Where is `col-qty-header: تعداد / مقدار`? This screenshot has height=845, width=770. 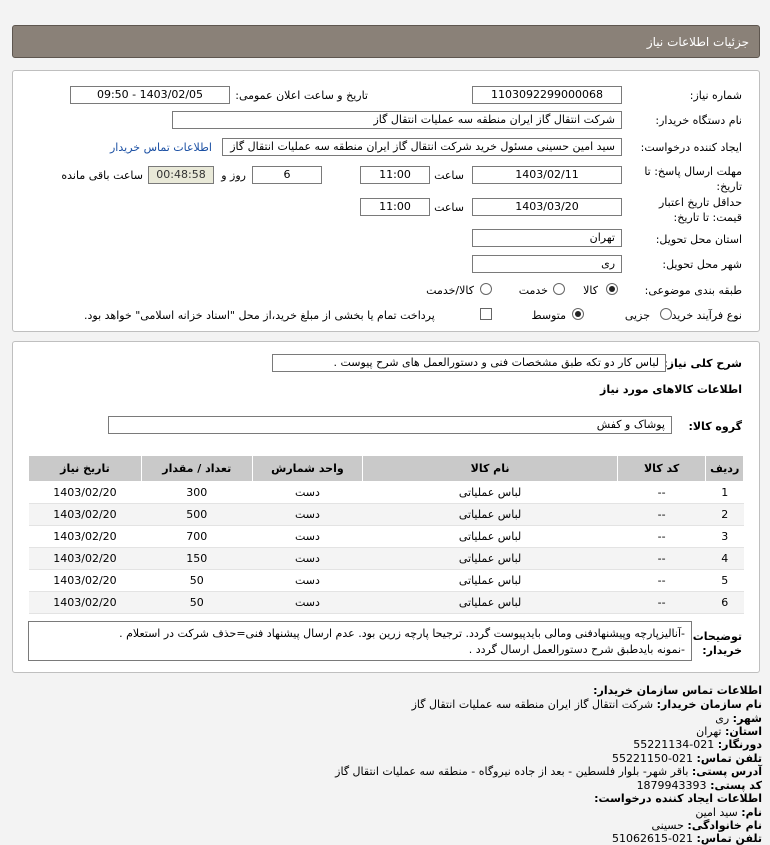 col-qty-header: تعداد / مقدار is located at coordinates (196, 468).